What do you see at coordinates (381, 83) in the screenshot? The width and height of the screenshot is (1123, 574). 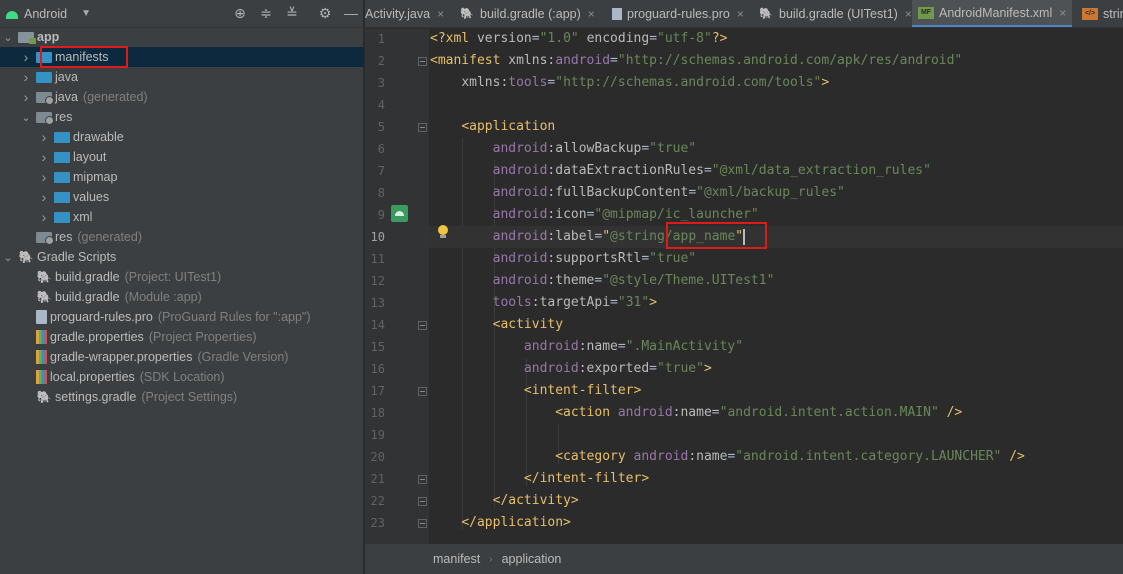 I see `line-number: 3` at bounding box center [381, 83].